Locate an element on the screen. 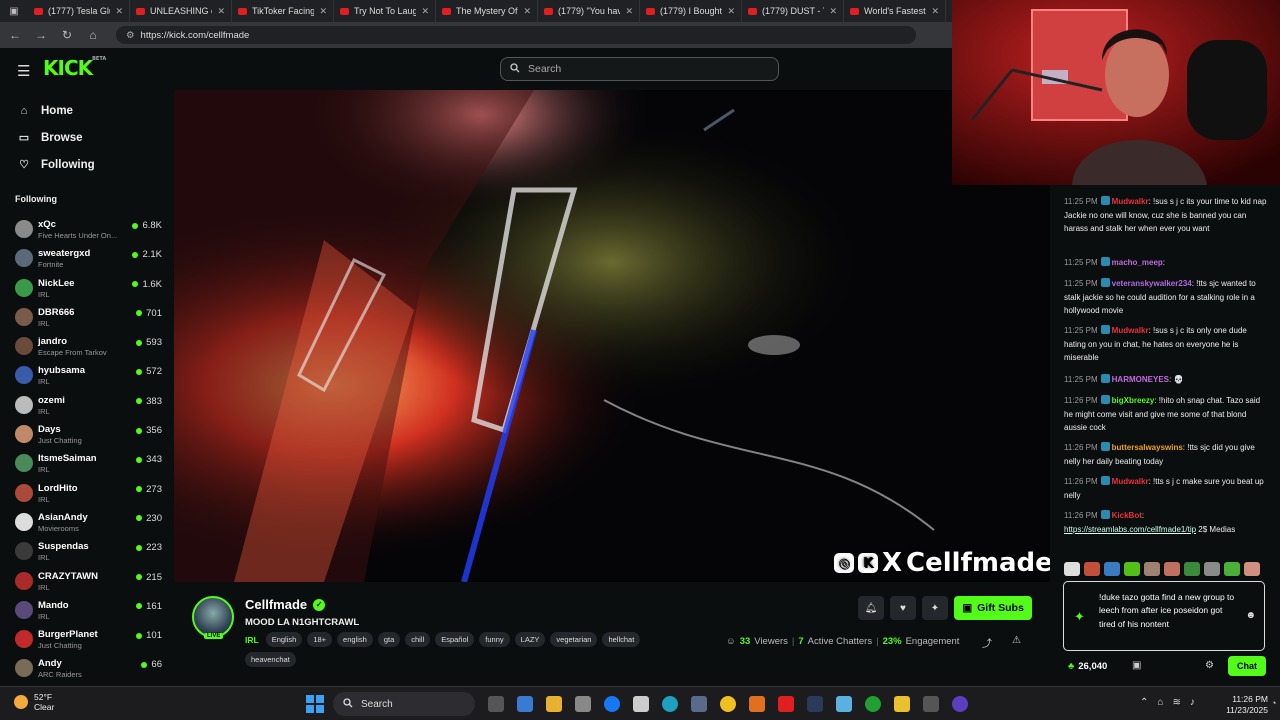  chat-username: KickBot is located at coordinates (1127, 515).